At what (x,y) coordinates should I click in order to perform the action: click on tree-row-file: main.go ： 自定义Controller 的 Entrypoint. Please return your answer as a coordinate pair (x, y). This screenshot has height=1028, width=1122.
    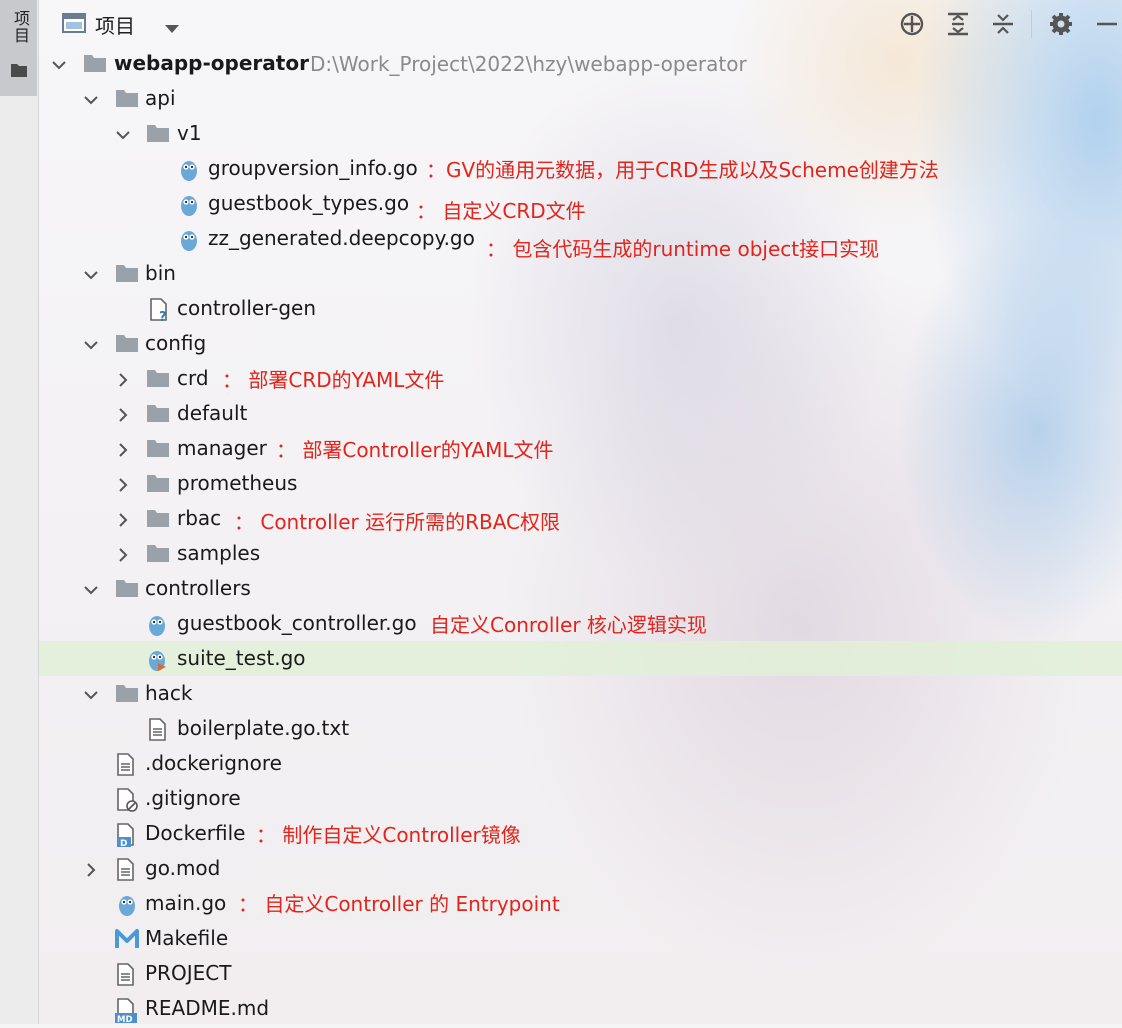
    Looking at the image, I should click on (580, 903).